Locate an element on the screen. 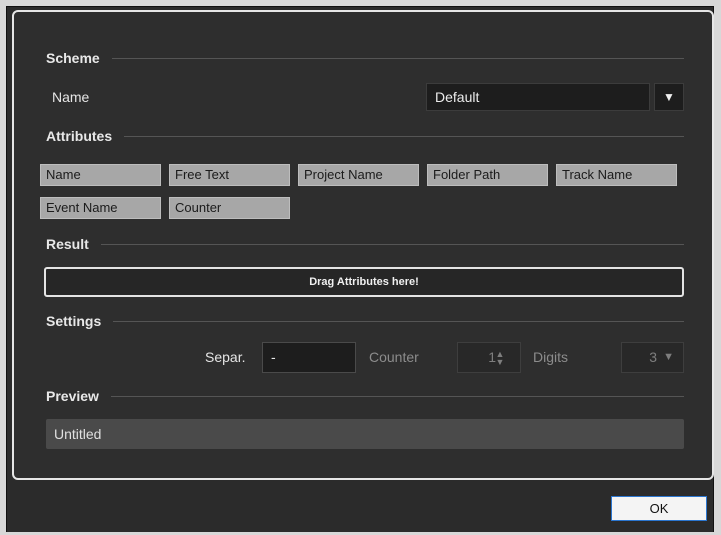 The width and height of the screenshot is (721, 535). attributes-section-header: Attributes is located at coordinates (365, 136).